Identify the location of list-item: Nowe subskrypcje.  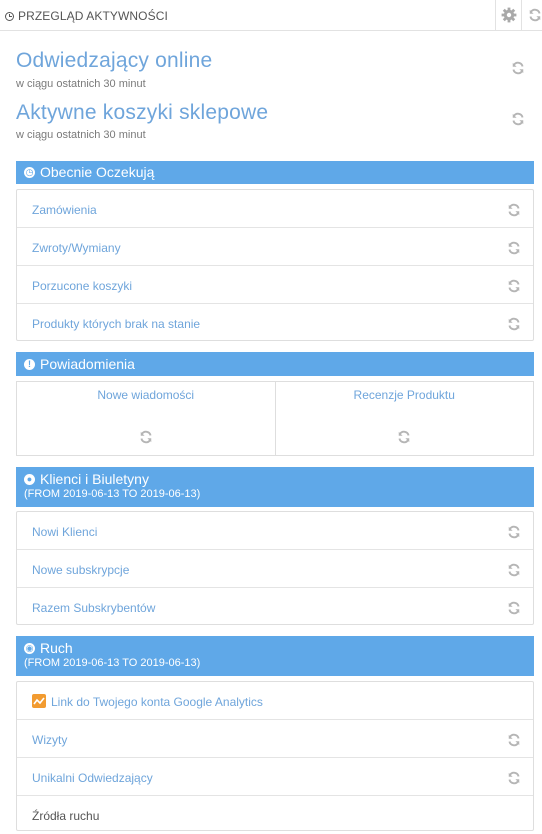
(275, 569).